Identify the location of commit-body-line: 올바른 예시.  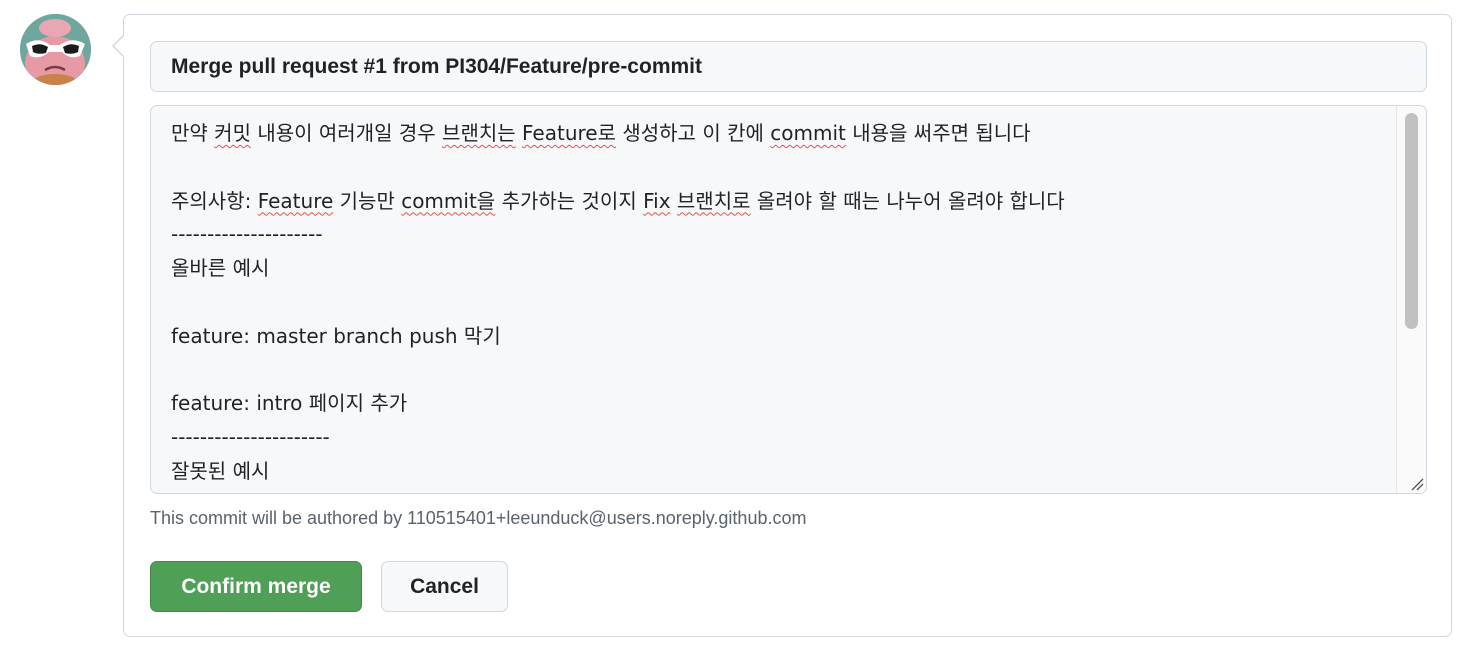
(220, 268).